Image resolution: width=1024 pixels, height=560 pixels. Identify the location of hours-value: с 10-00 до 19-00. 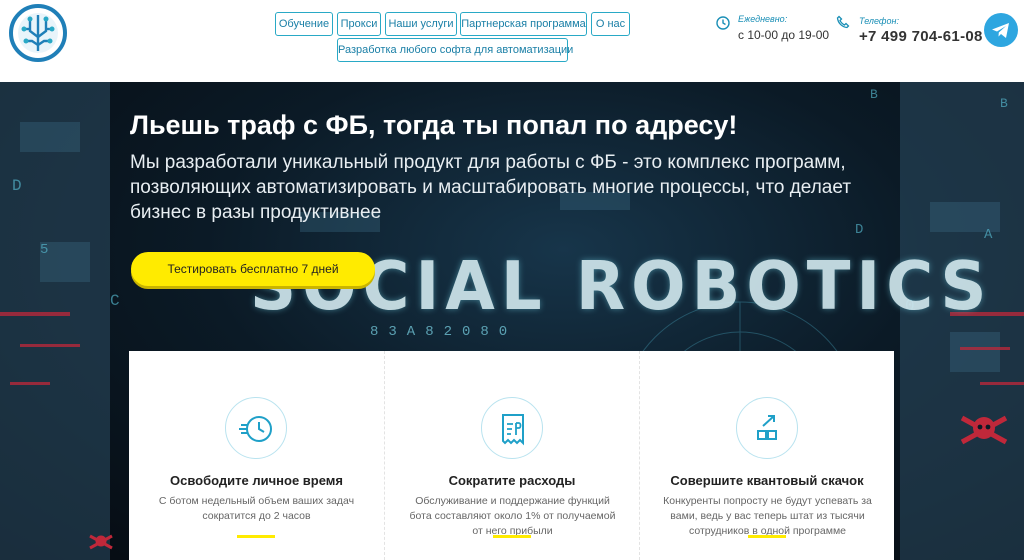
(784, 35).